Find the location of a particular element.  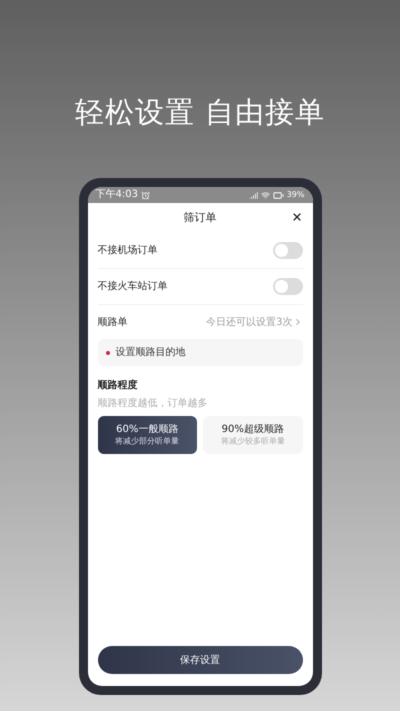

option-description: 将减少部分听单量 is located at coordinates (147, 441).